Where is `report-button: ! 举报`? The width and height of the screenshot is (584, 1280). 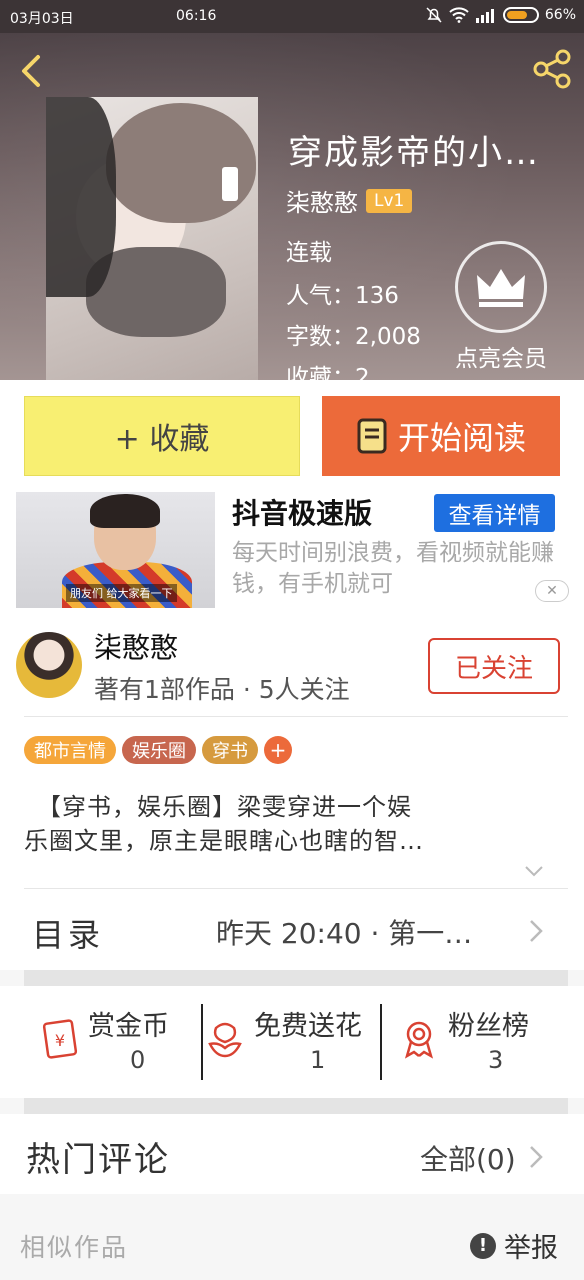 report-button: ! 举报 is located at coordinates (514, 1245).